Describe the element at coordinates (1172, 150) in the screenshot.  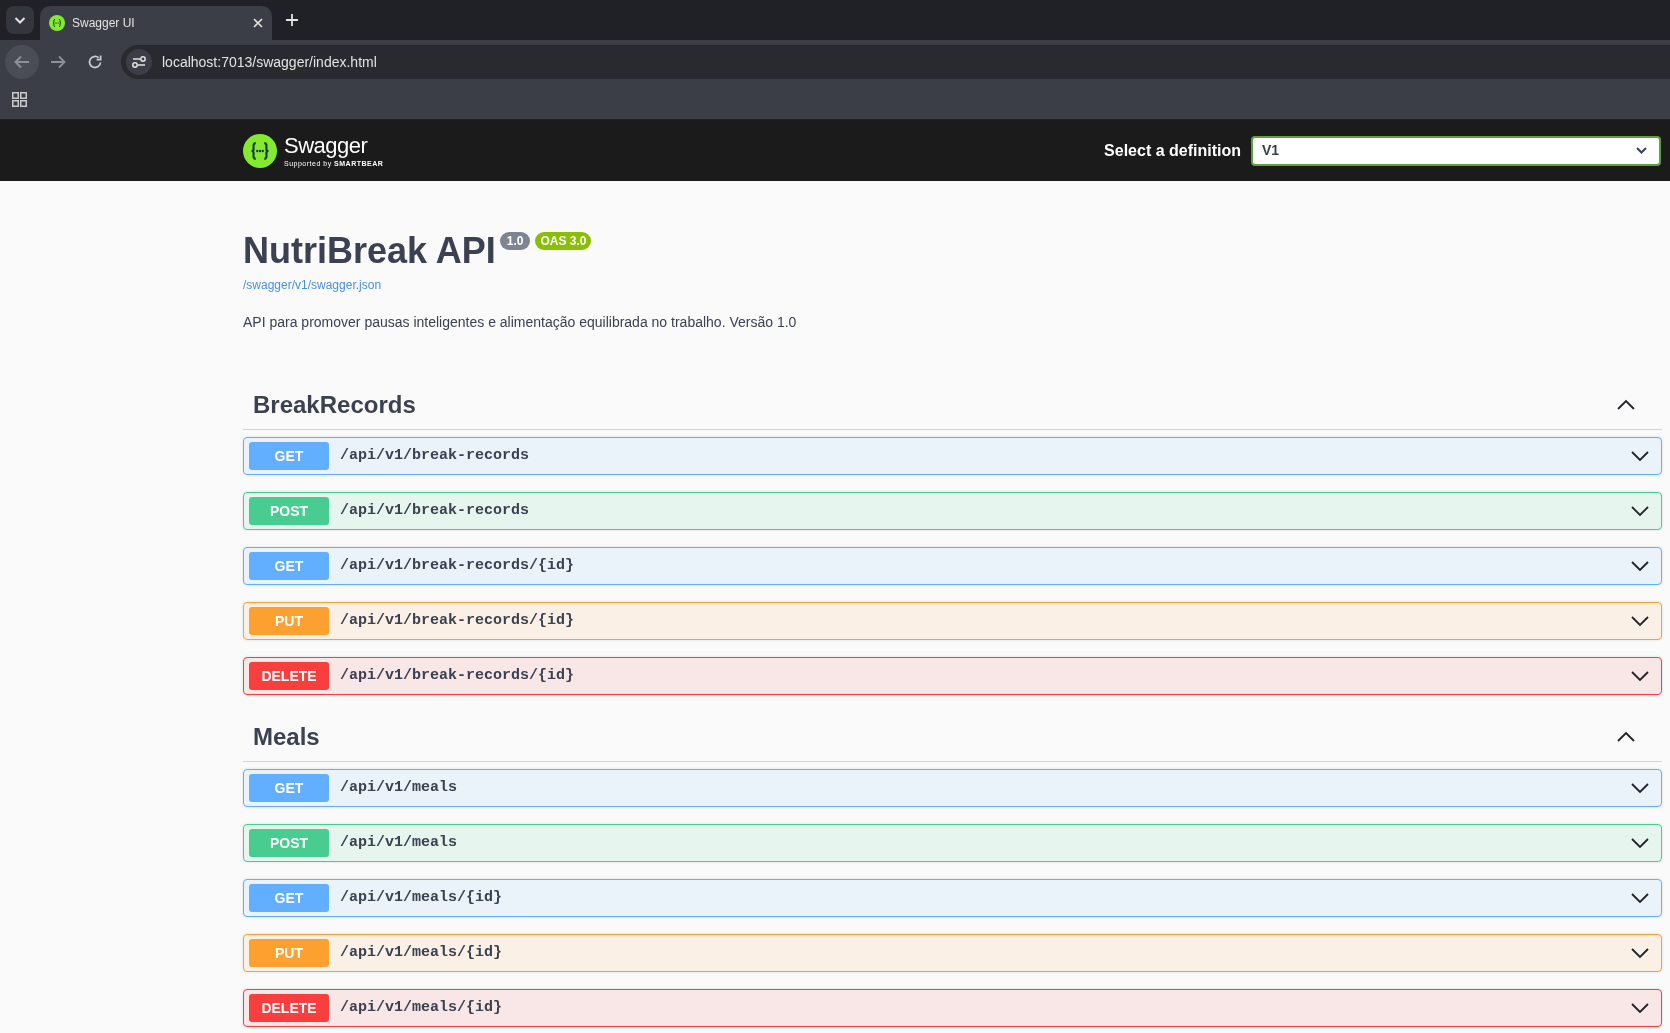
I see `definition-label: Select a definition` at that location.